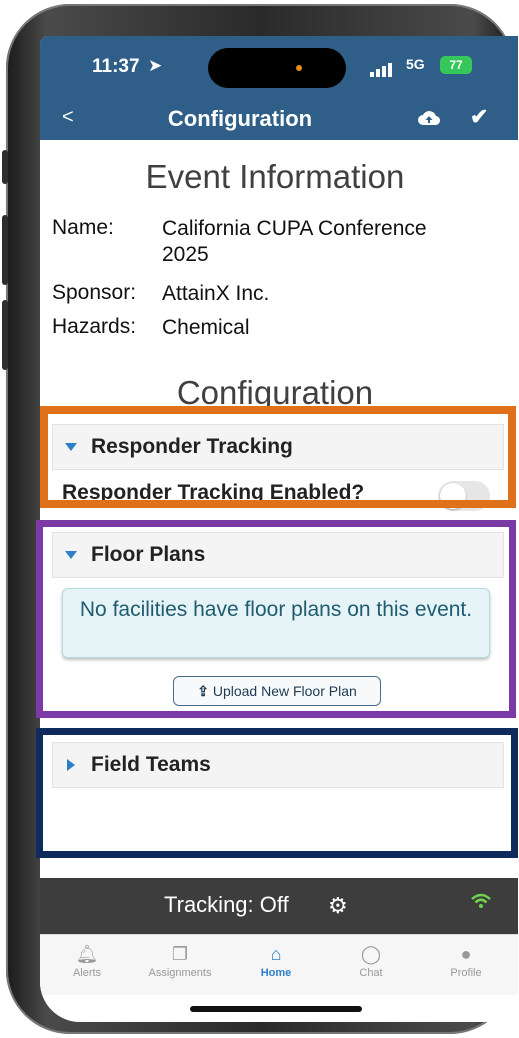 The image size is (519, 1038). What do you see at coordinates (429, 120) in the screenshot?
I see `cloud-upload-icon` at bounding box center [429, 120].